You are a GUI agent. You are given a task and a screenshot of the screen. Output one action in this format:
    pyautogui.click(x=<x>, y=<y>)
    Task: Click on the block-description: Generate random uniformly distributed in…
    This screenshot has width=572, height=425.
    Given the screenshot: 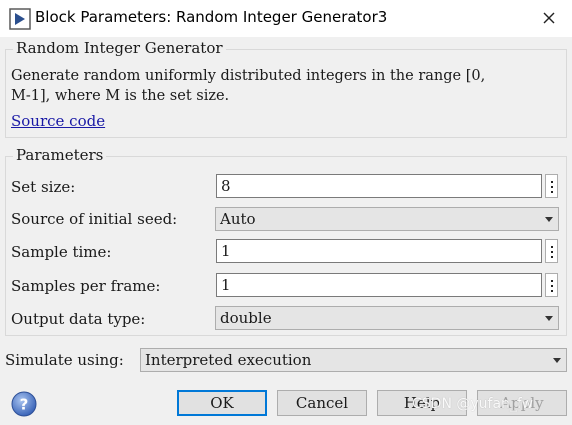 What is the action you would take?
    pyautogui.click(x=286, y=86)
    